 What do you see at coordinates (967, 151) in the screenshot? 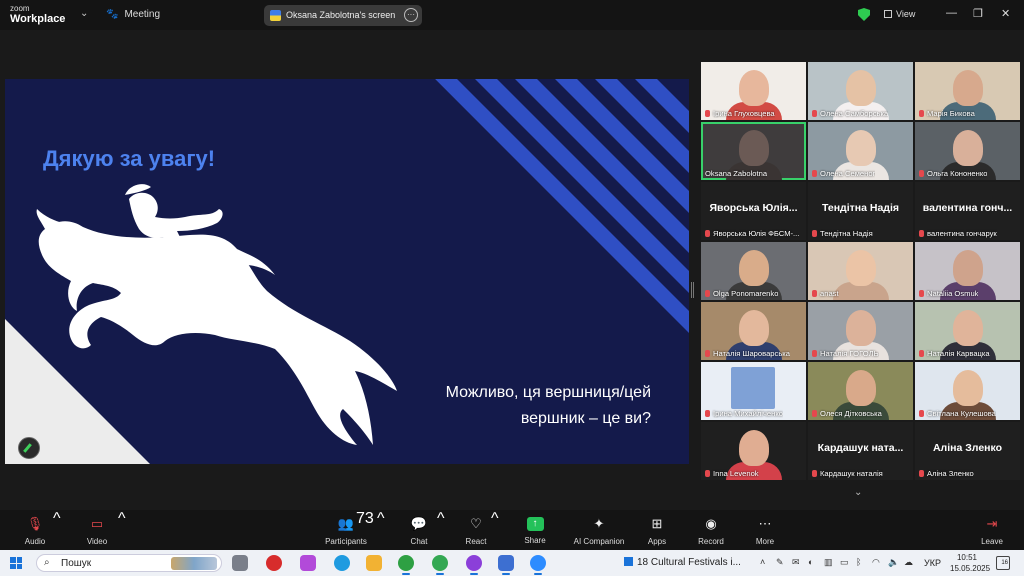
I see `participant-tile: Ольга Кононенко` at bounding box center [967, 151].